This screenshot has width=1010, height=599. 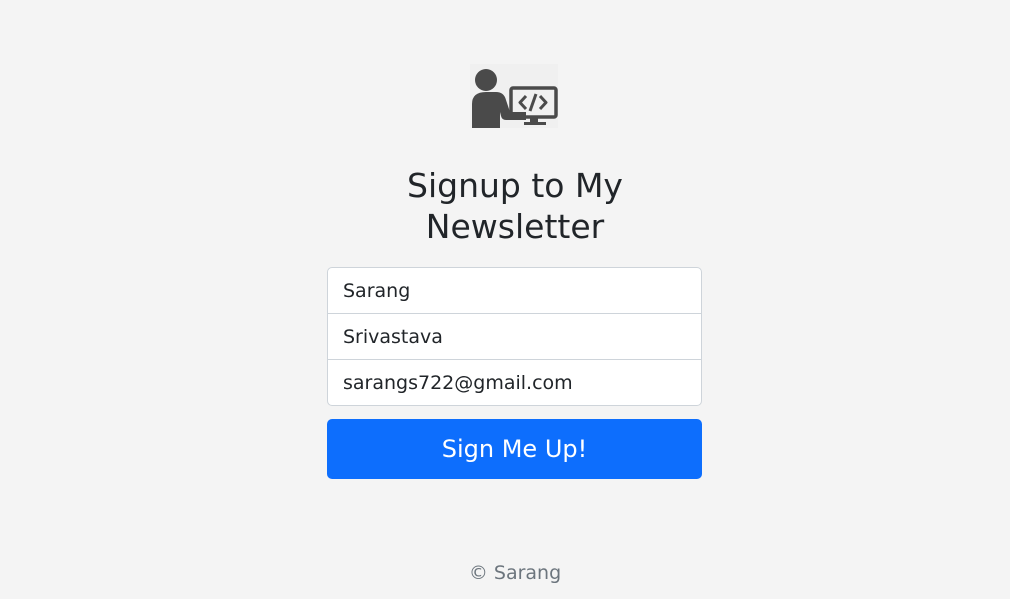 I want to click on sign-me-up-button: Sign Me Up!, so click(x=514, y=449).